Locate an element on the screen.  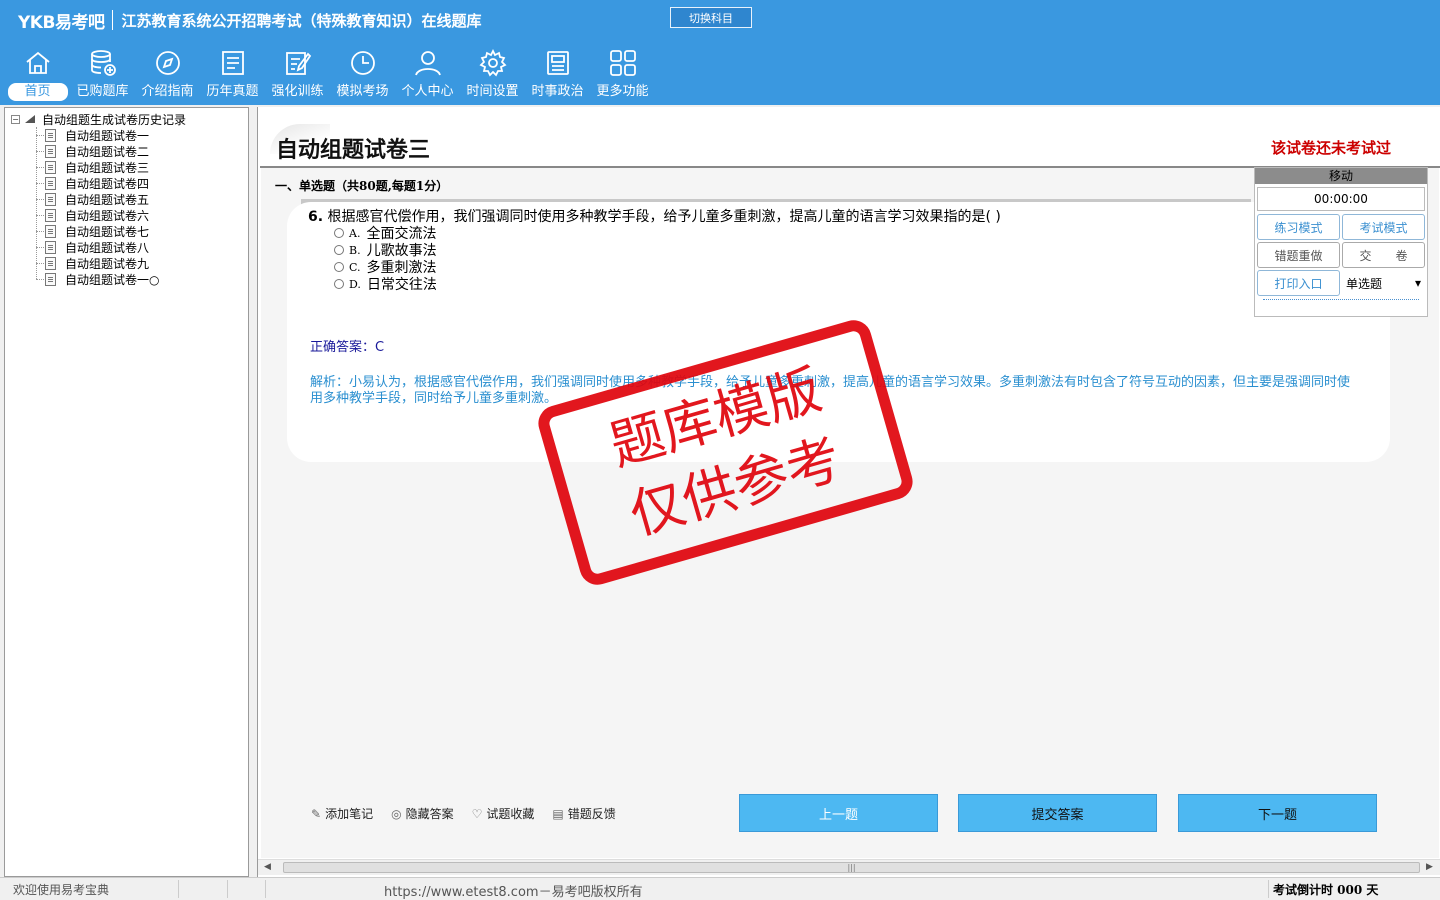
nav-more: 更多功能 is located at coordinates (622, 76).